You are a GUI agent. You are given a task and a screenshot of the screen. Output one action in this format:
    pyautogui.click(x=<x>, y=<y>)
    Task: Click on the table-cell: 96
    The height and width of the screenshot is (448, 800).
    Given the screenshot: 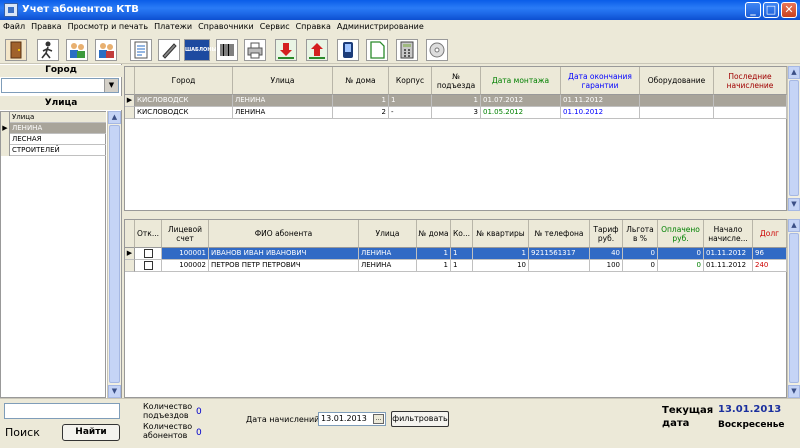 What is the action you would take?
    pyautogui.click(x=770, y=254)
    